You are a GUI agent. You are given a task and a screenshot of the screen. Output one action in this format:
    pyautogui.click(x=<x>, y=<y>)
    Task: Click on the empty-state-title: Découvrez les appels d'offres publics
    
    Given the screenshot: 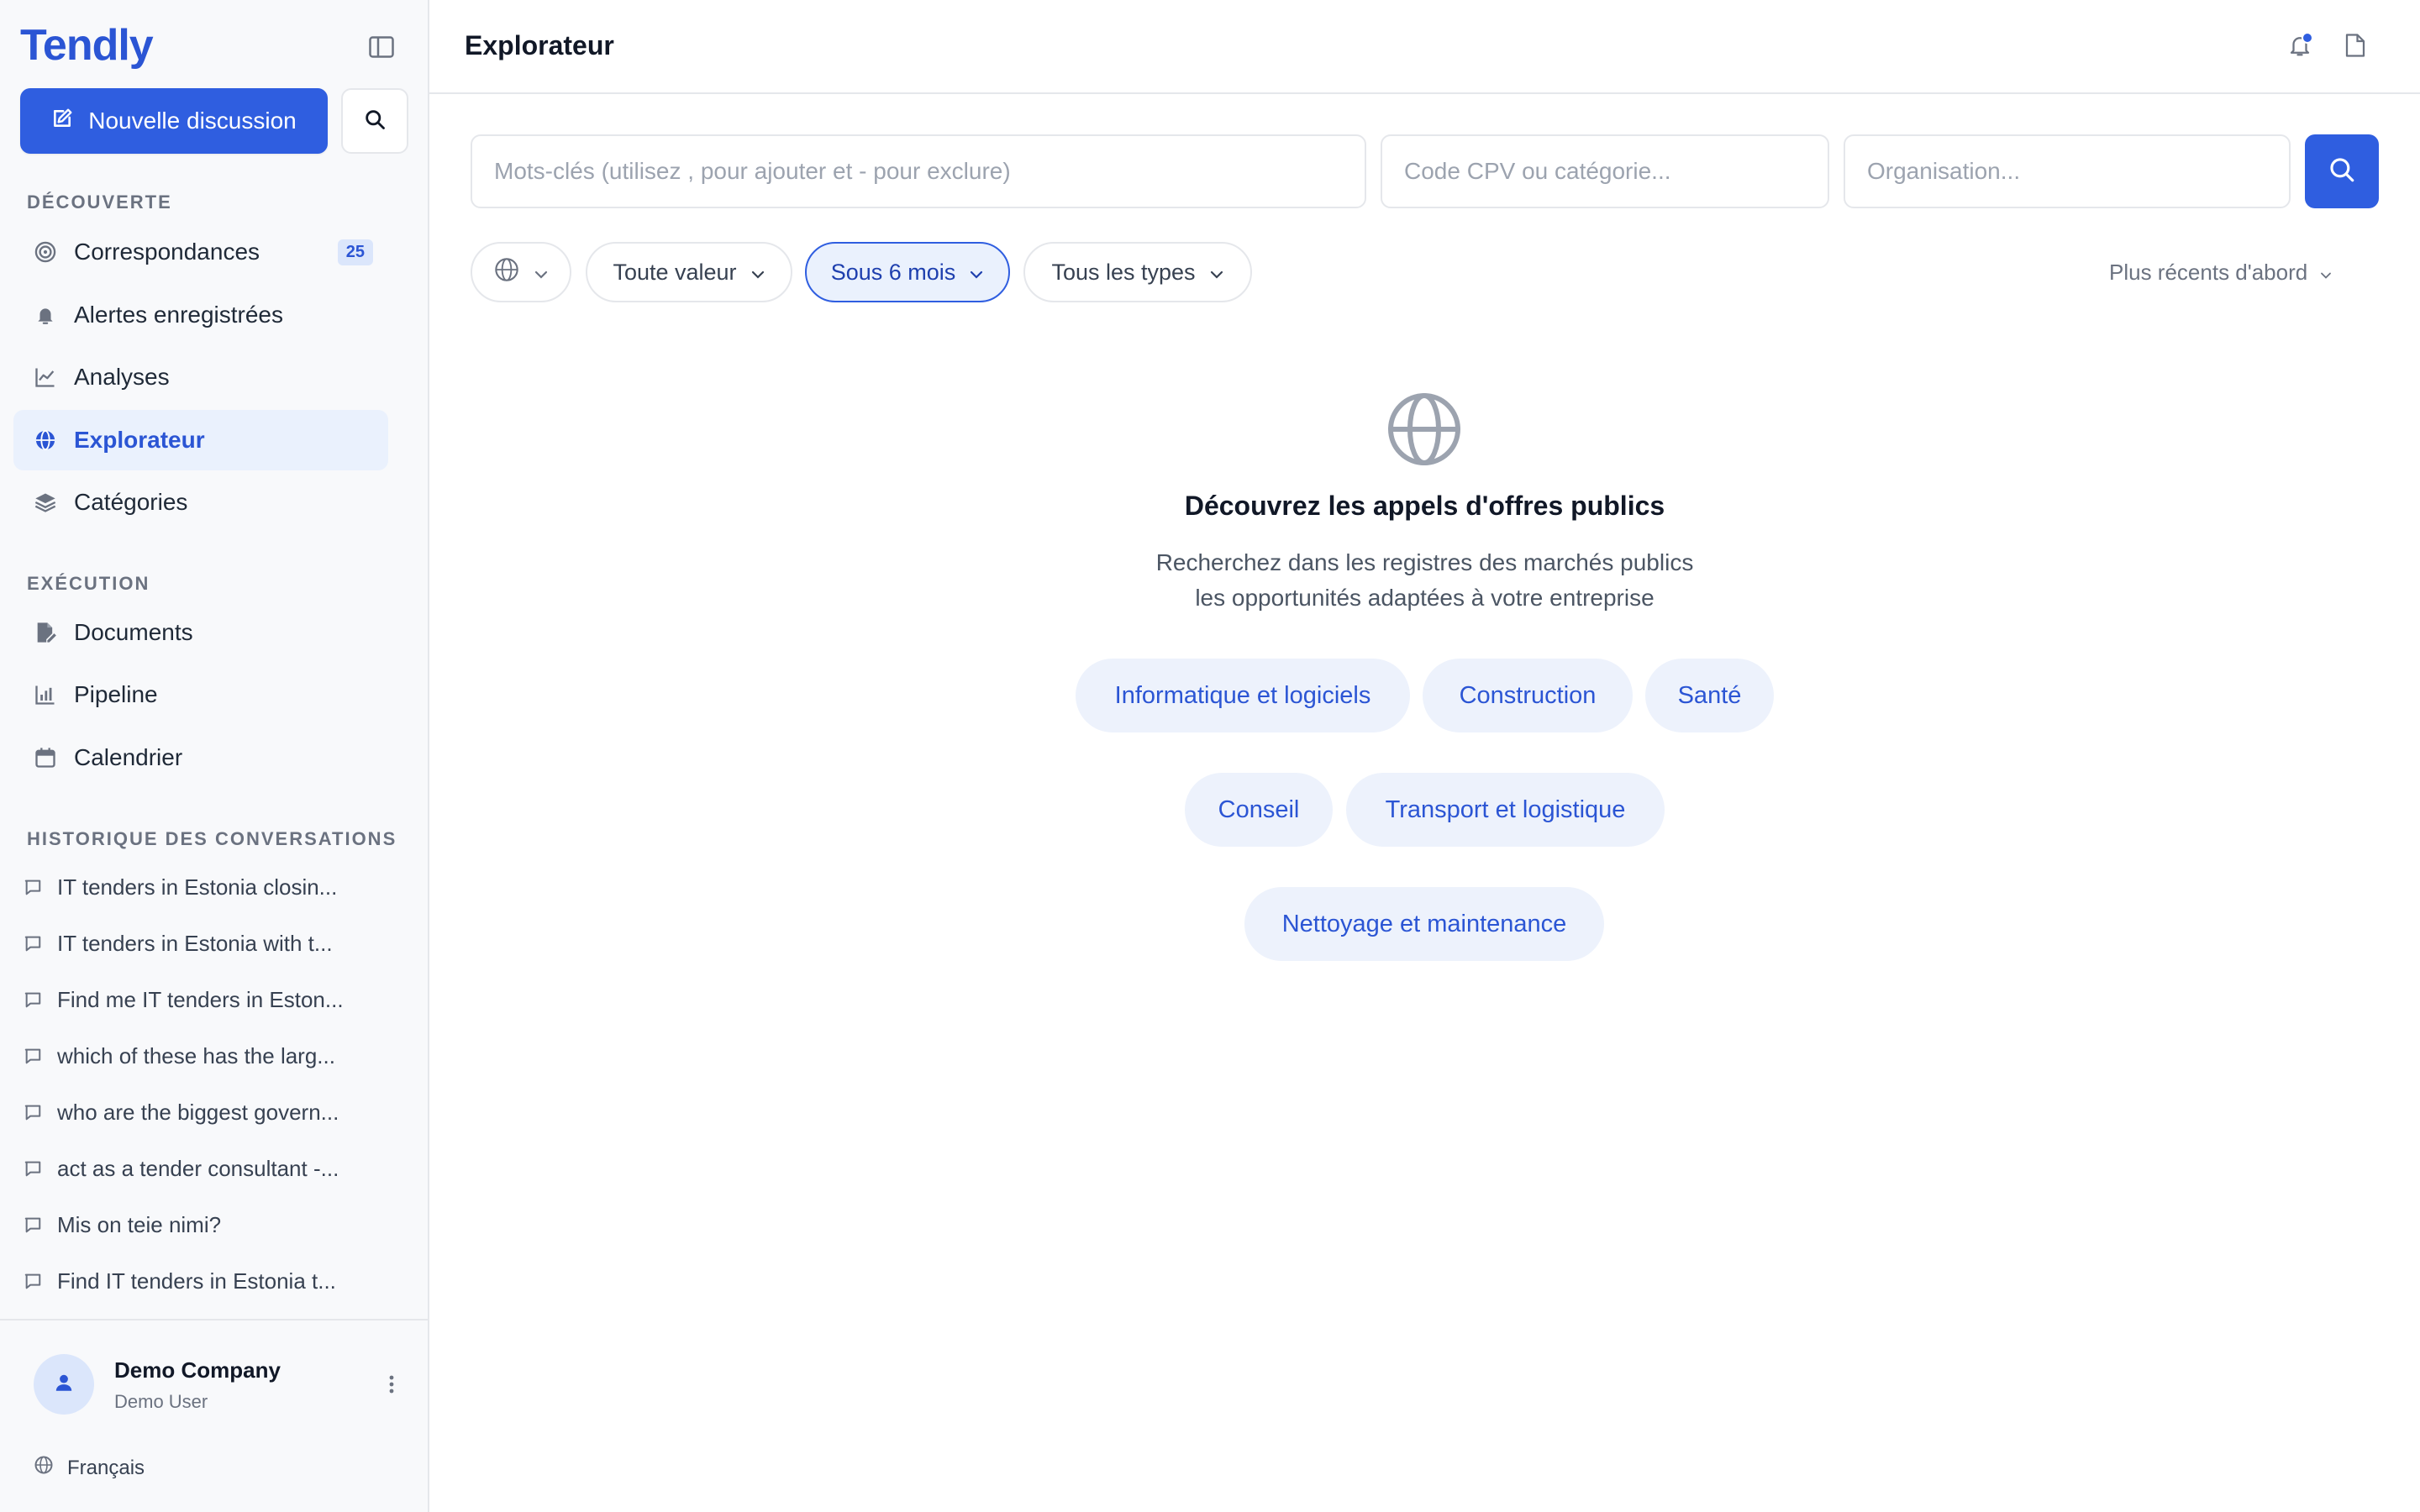 What is the action you would take?
    pyautogui.click(x=1424, y=506)
    